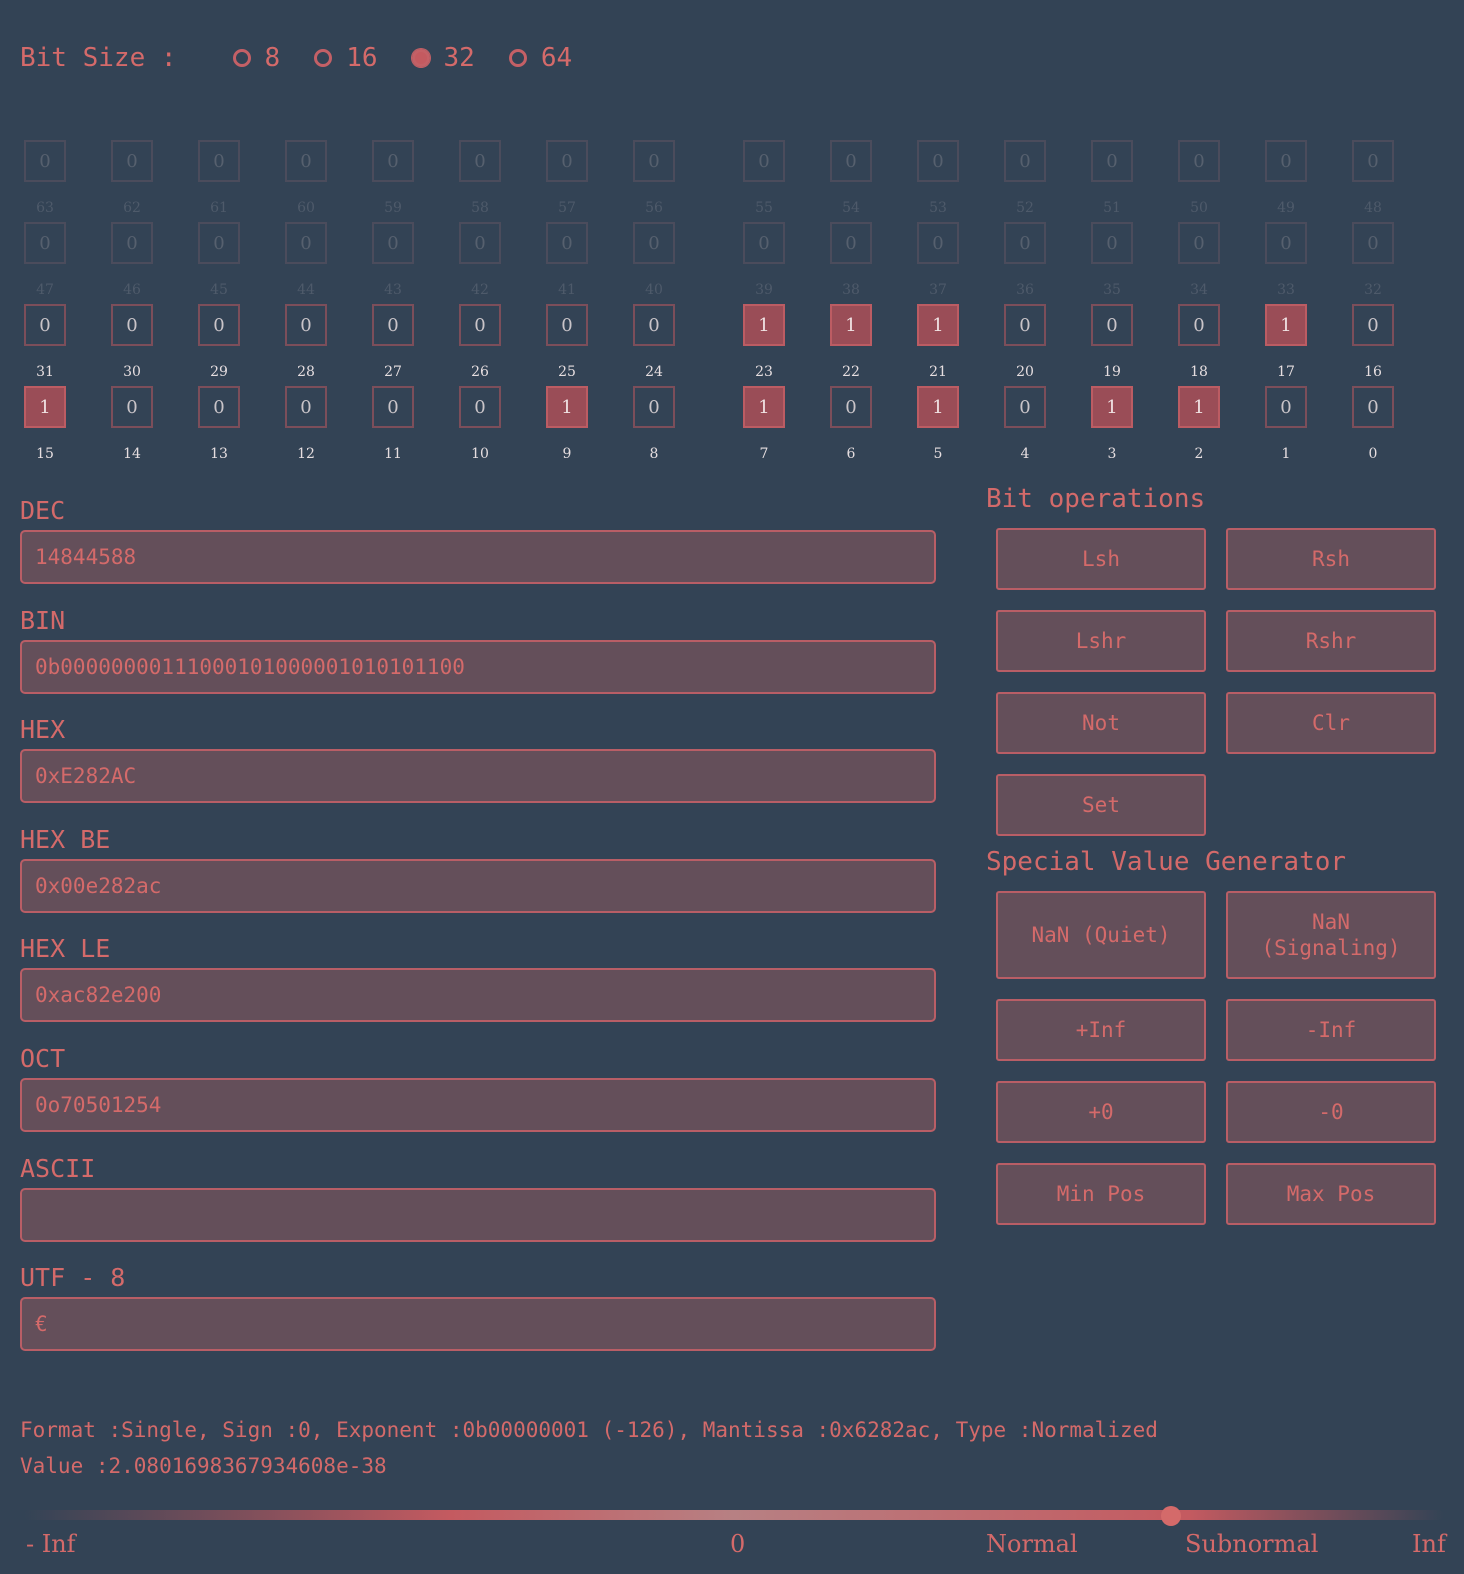  What do you see at coordinates (1331, 1112) in the screenshot?
I see `minus-zero-button: -0` at bounding box center [1331, 1112].